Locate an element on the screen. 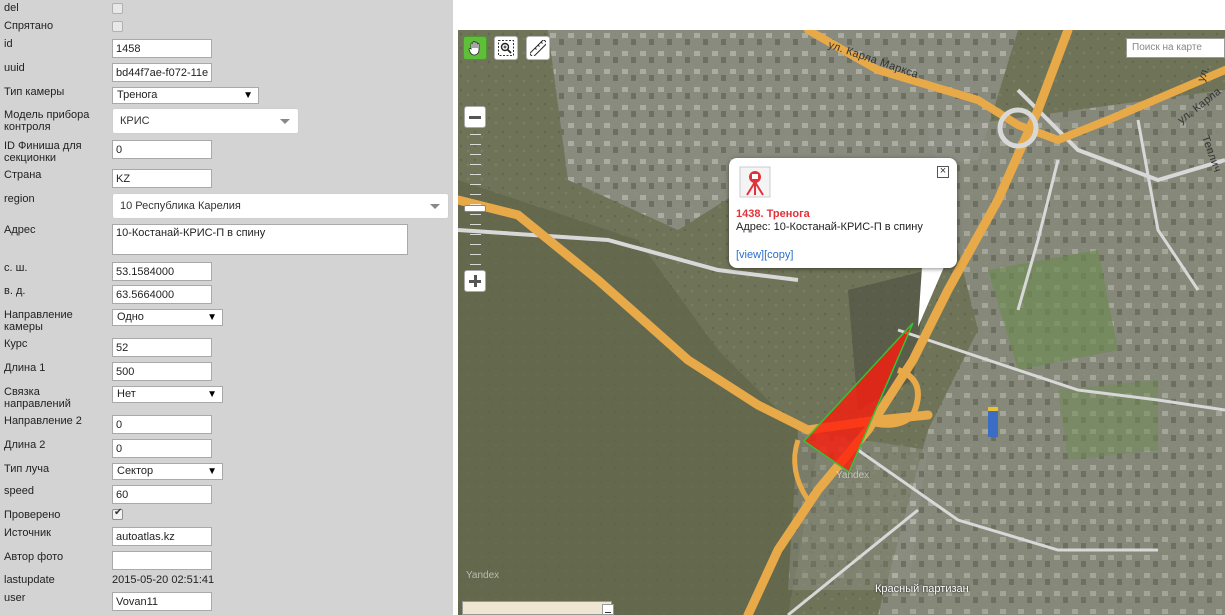 The width and height of the screenshot is (1225, 615). source-input is located at coordinates (162, 536).